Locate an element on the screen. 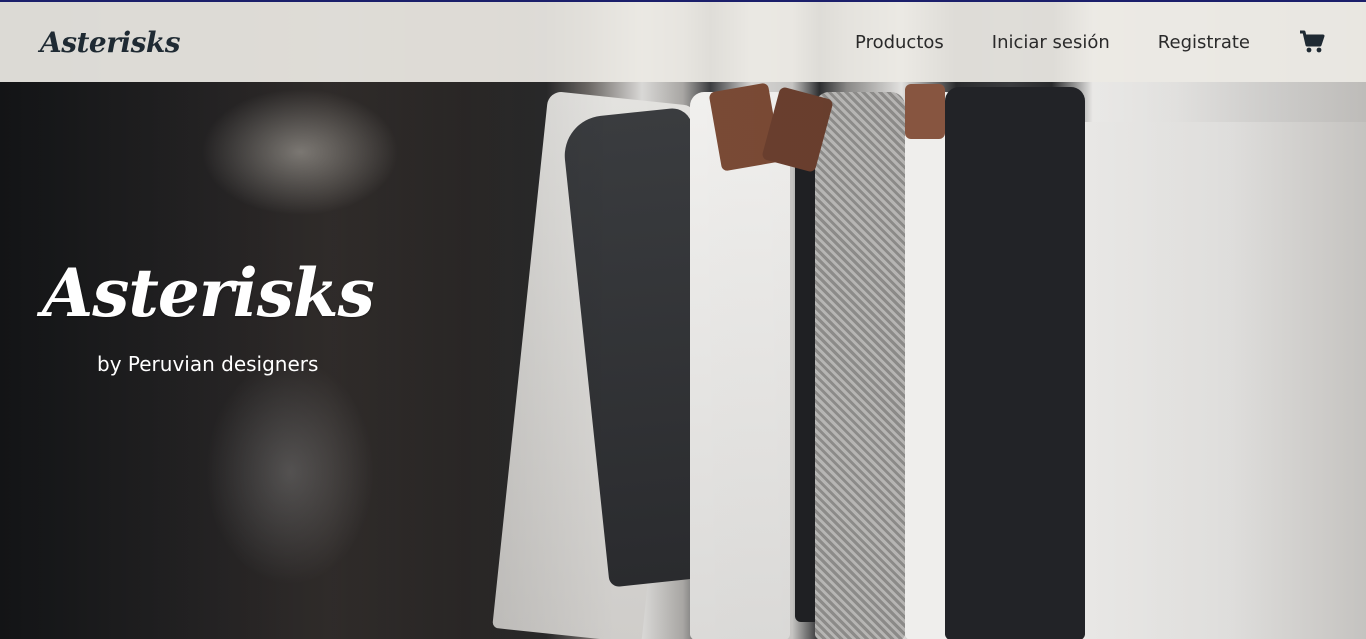  nav-link-iniciar-sesion: Iniciar sesión is located at coordinates (1051, 42).